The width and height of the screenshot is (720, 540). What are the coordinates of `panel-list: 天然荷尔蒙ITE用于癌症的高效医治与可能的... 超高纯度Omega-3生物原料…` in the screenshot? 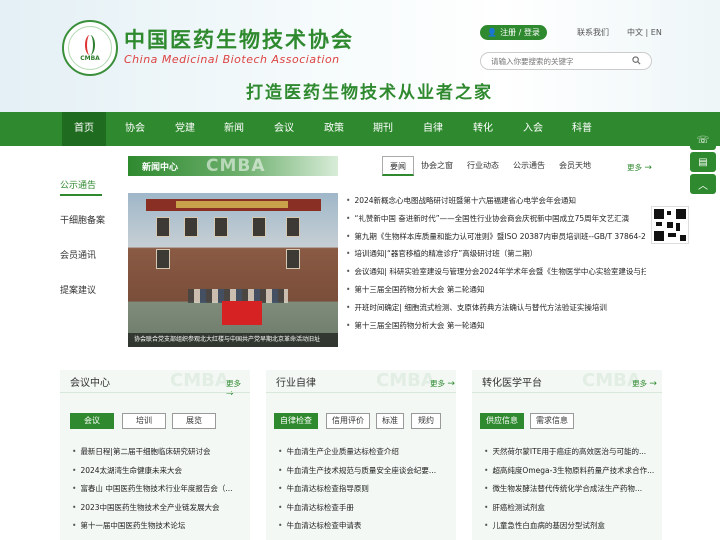 It's located at (571, 492).